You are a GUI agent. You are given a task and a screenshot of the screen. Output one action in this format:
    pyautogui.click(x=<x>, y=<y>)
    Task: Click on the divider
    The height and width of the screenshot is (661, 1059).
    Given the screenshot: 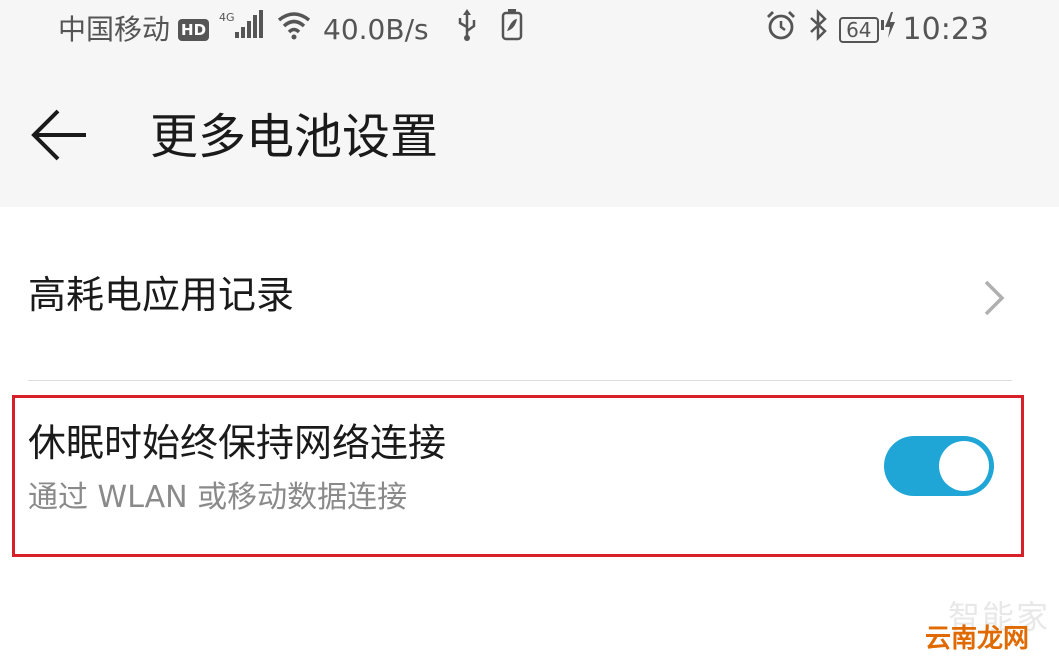 What is the action you would take?
    pyautogui.click(x=520, y=380)
    